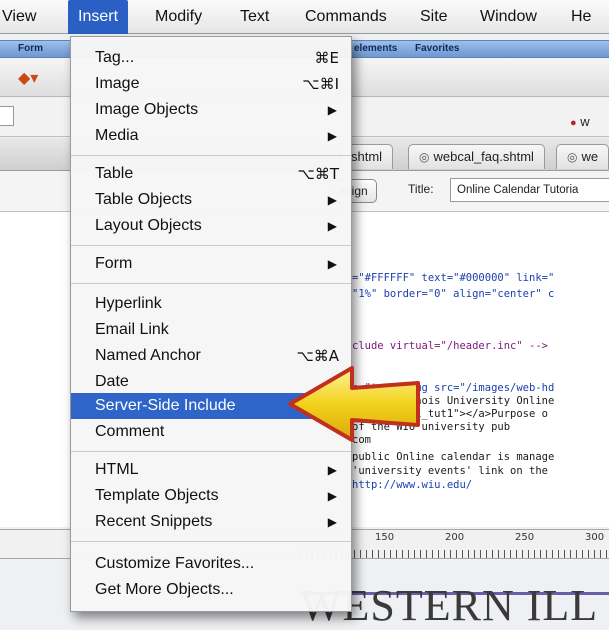 The width and height of the screenshot is (609, 631). Describe the element at coordinates (450, 346) in the screenshot. I see `code-line: clude virtual="/header.inc" -->` at that location.